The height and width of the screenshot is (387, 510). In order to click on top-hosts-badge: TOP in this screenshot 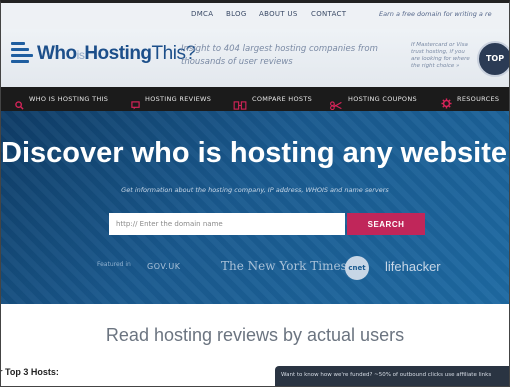, I will do `click(493, 59)`.